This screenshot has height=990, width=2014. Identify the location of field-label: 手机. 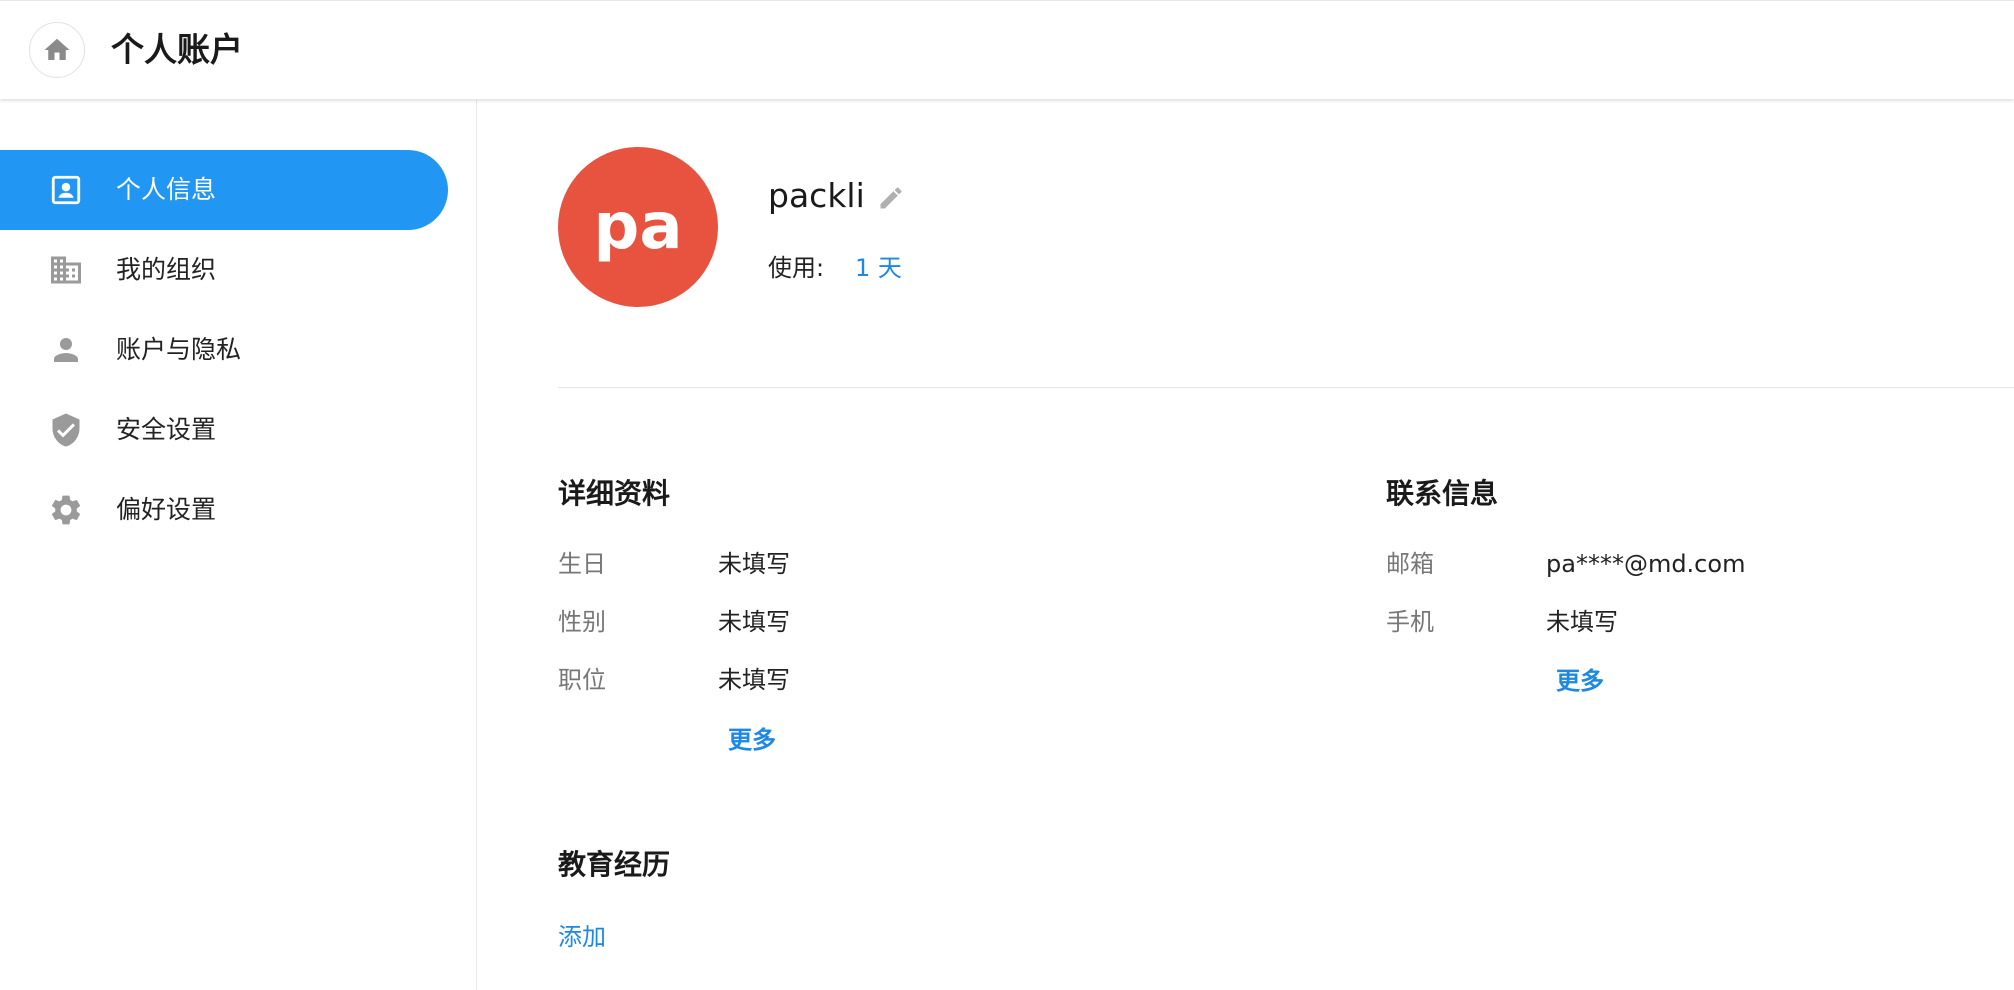
(1410, 622).